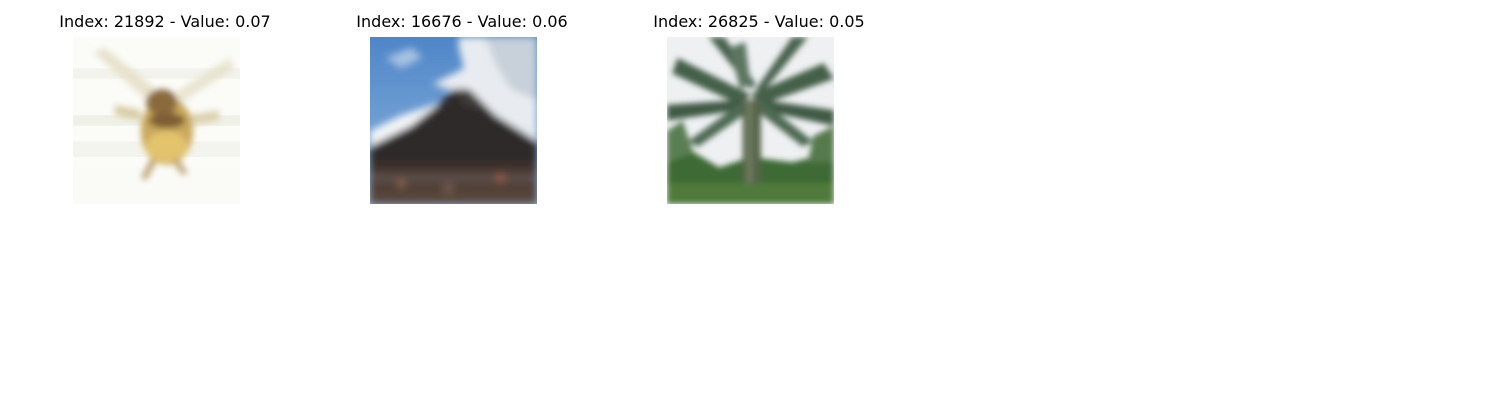  I want to click on image-panel-3: Index: 26825 - Value: 0.05, so click(754, 105).